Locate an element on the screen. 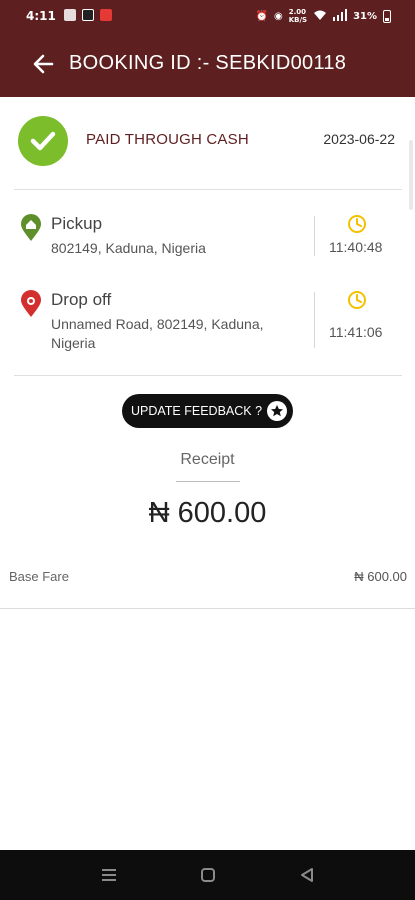 Image resolution: width=415 pixels, height=900 pixels. recent-apps-icon is located at coordinates (109, 875).